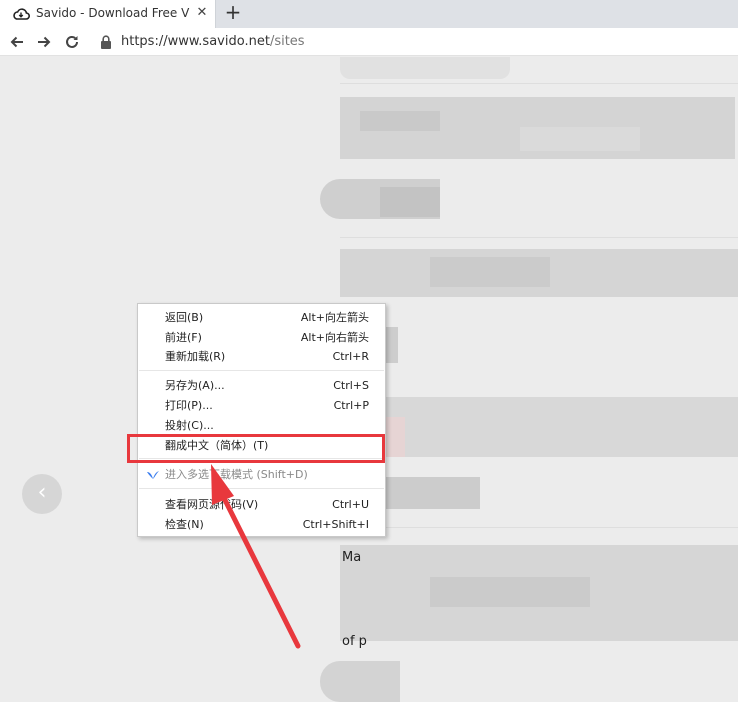 The image size is (738, 702). I want to click on menu-item-label: 重新加载(R), so click(195, 356).